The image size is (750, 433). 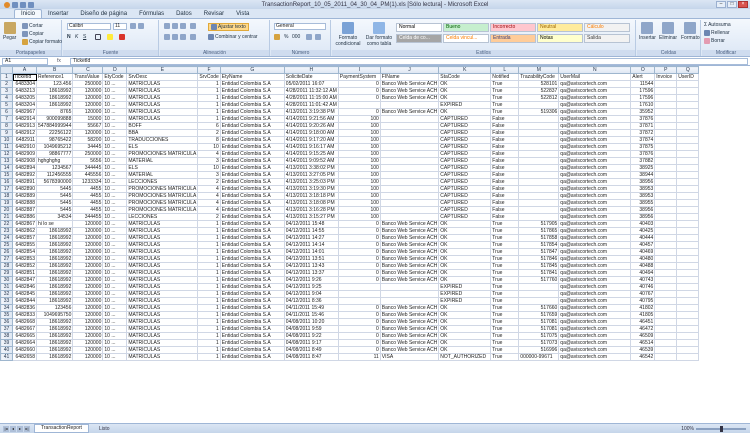 What do you see at coordinates (209, 70) in the screenshot?
I see `column-header: F` at bounding box center [209, 70].